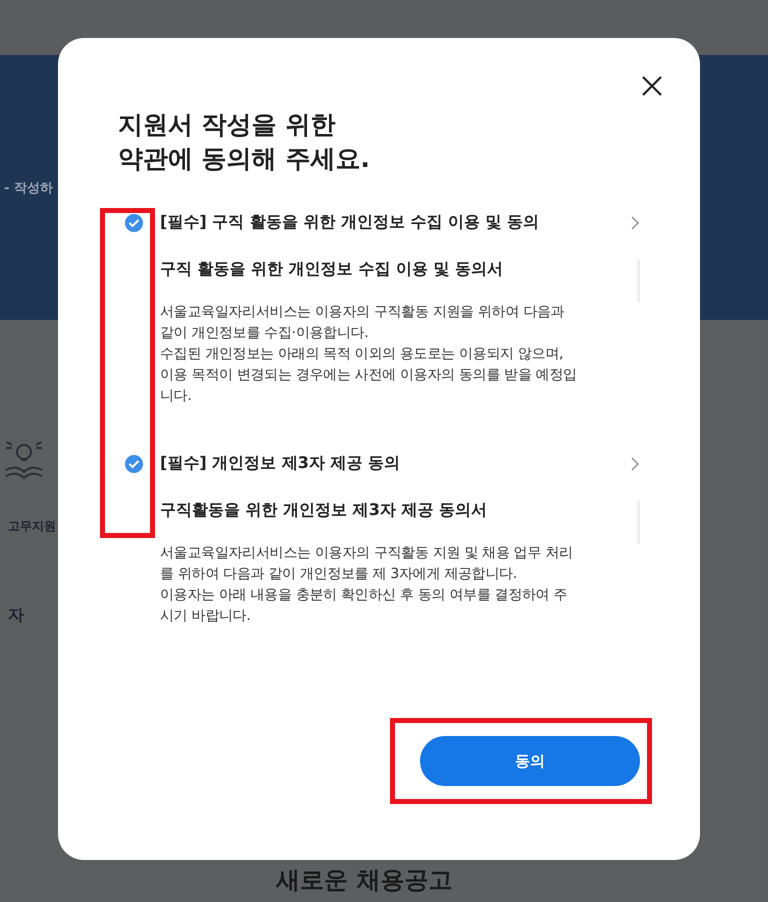 The width and height of the screenshot is (768, 902). What do you see at coordinates (332, 269) in the screenshot?
I see `terms-heading: 구직 활동을 위한 개인정보 수집 이용 및 동의서` at bounding box center [332, 269].